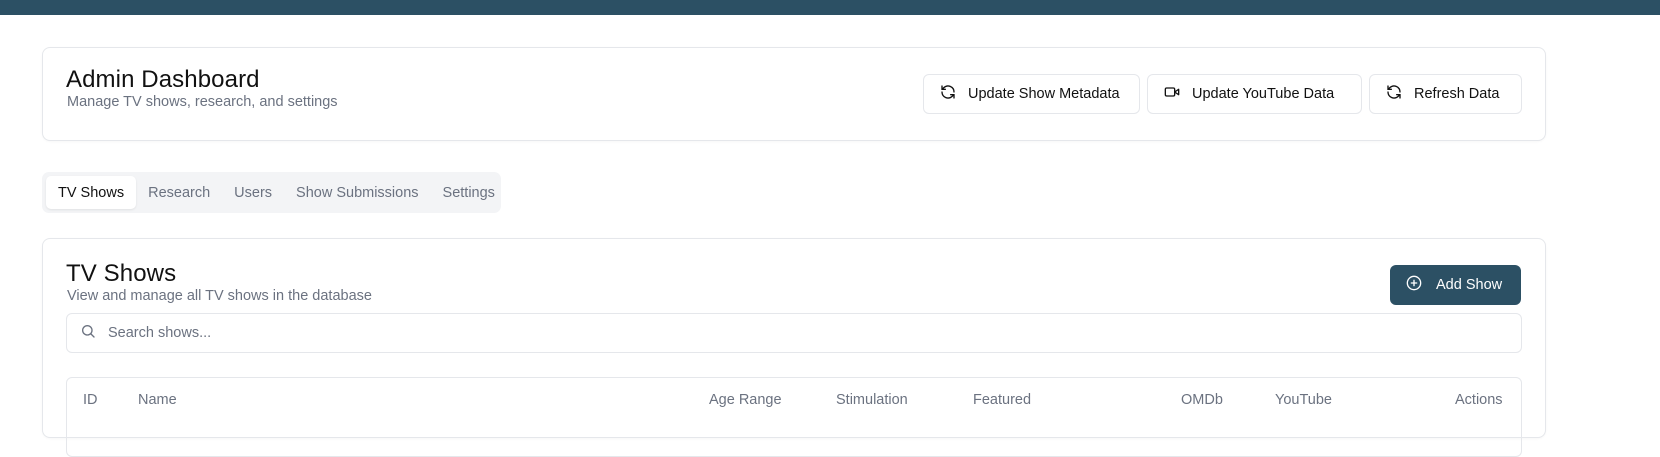  I want to click on tab-users: Users, so click(253, 192).